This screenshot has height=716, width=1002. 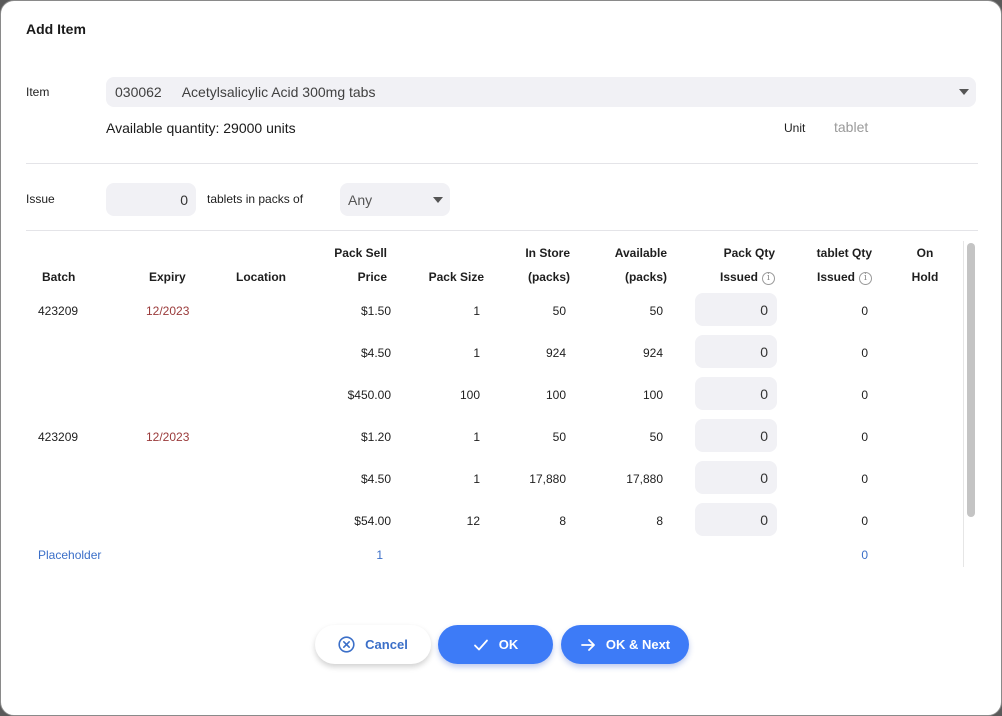 What do you see at coordinates (749, 253) in the screenshot?
I see `header-text: Pack Qty` at bounding box center [749, 253].